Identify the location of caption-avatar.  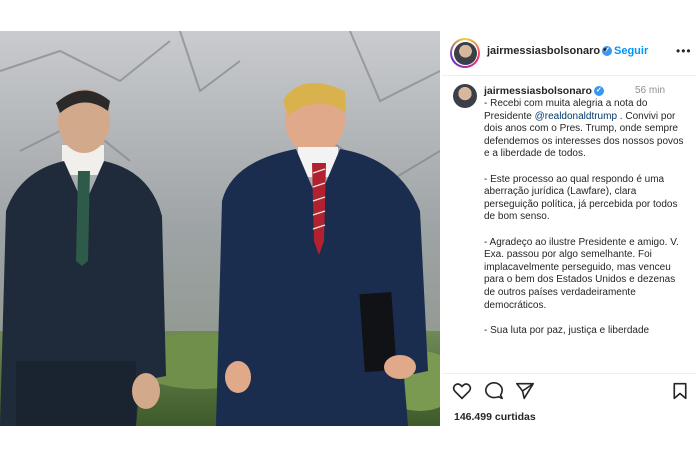
(465, 96).